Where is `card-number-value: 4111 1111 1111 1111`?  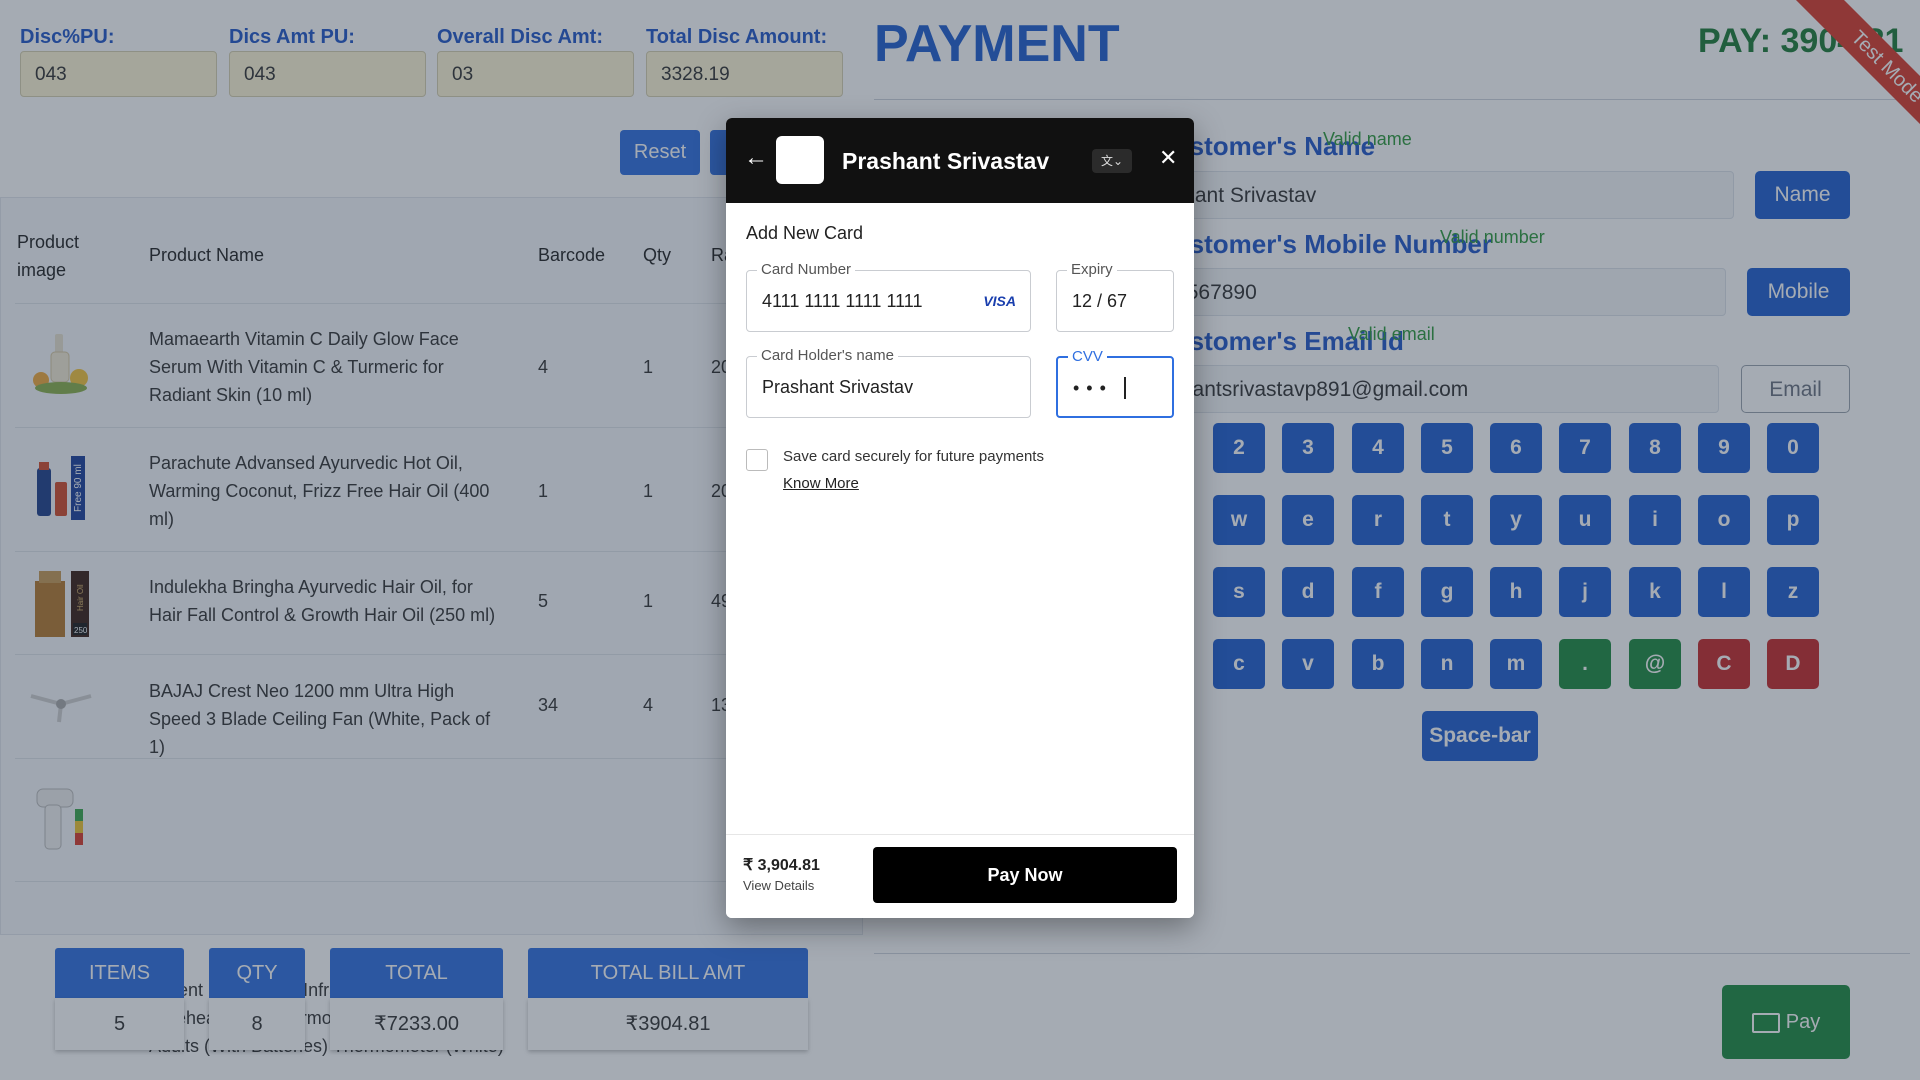
card-number-value: 4111 1111 1111 1111 is located at coordinates (842, 301).